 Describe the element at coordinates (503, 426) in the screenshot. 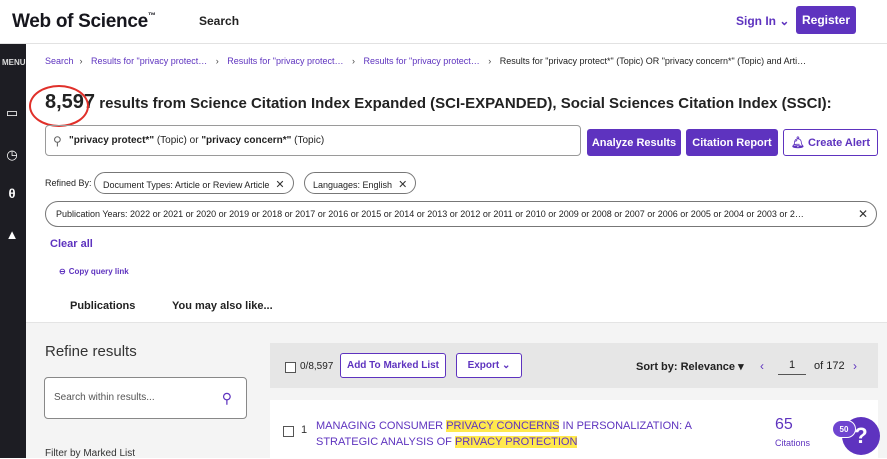

I see `highlight-term: PRIVACY CONCERNS` at that location.